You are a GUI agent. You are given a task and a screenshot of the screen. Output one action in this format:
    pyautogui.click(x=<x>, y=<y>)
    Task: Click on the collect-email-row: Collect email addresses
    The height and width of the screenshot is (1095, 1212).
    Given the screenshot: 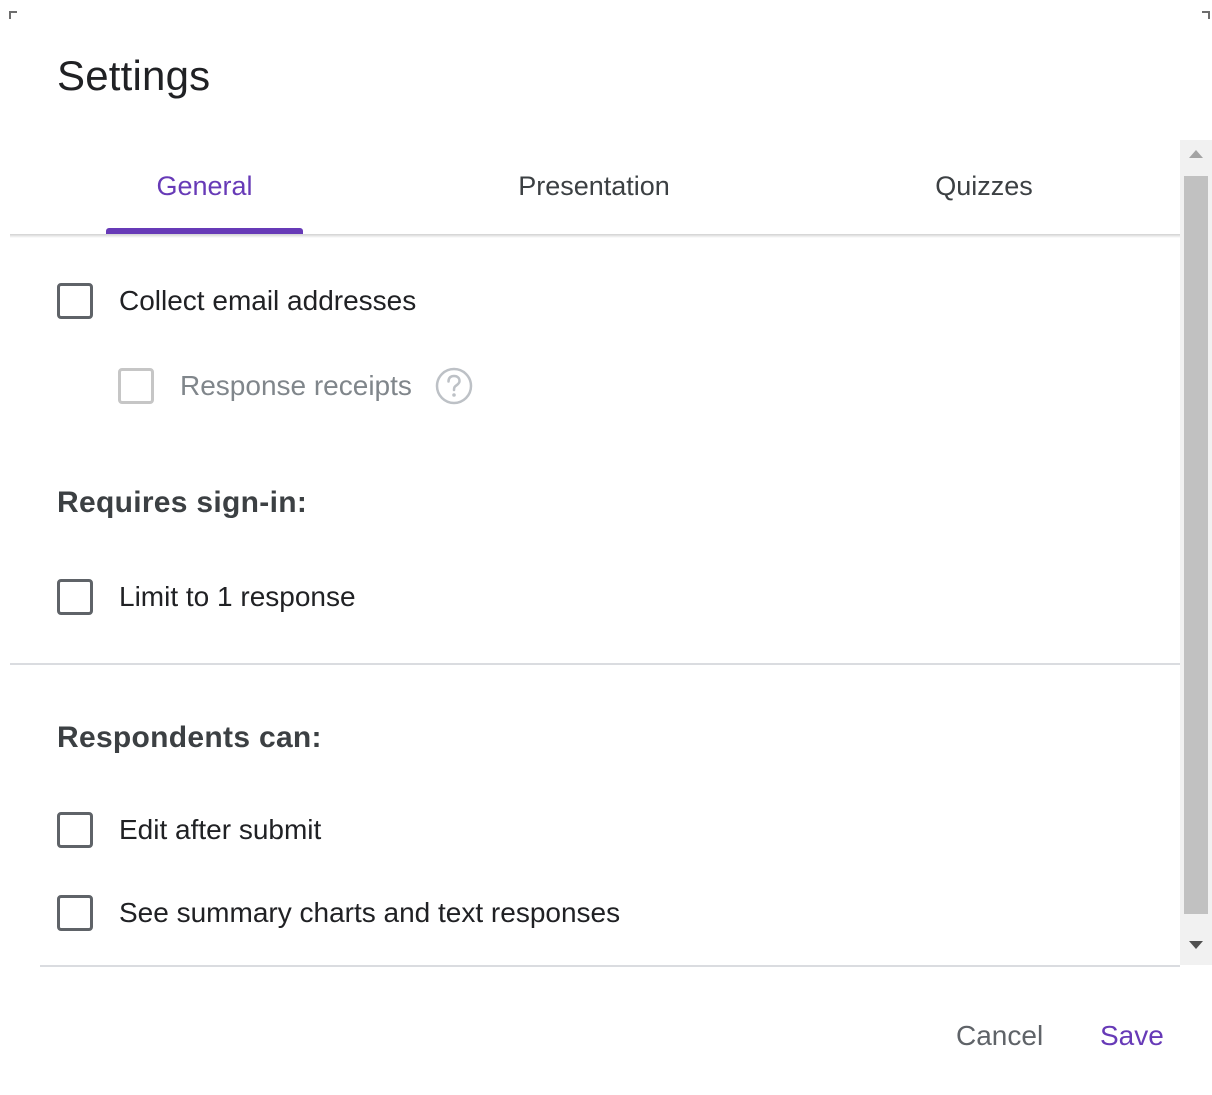 What is the action you would take?
    pyautogui.click(x=236, y=301)
    